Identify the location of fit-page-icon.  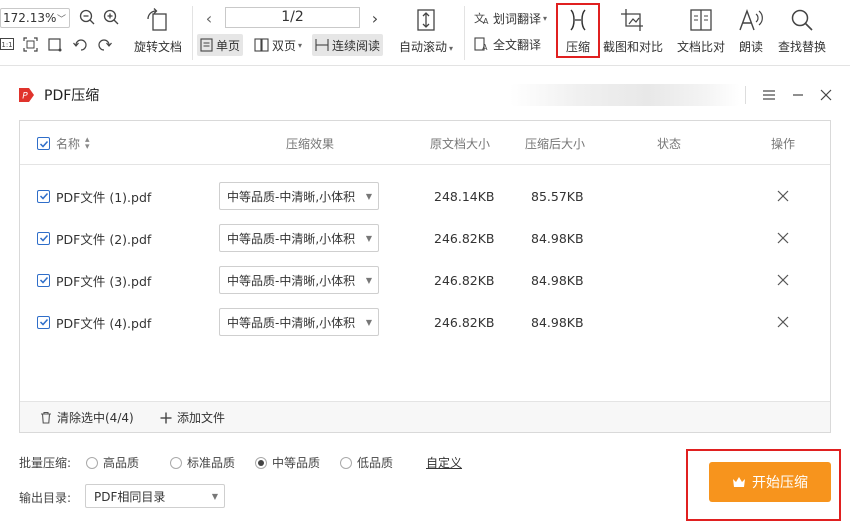
(30, 44).